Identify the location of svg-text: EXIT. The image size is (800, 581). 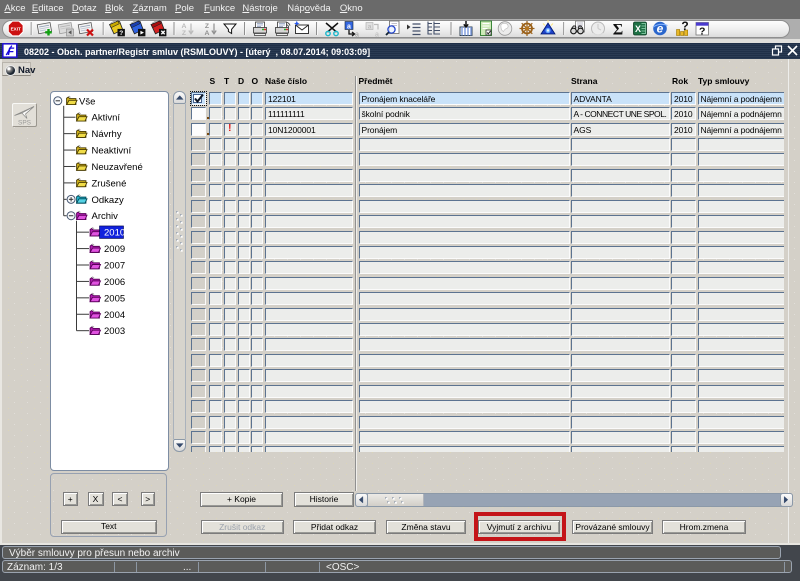
(16, 29).